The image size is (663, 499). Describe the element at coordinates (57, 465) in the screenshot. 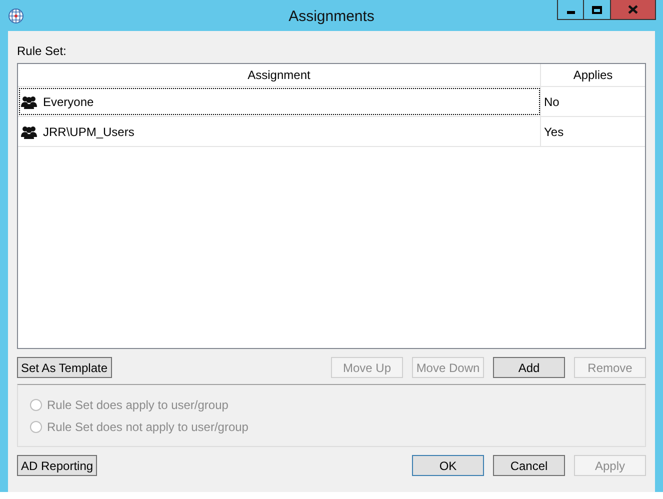

I see `ad-reporting-button: AD Reporting` at that location.